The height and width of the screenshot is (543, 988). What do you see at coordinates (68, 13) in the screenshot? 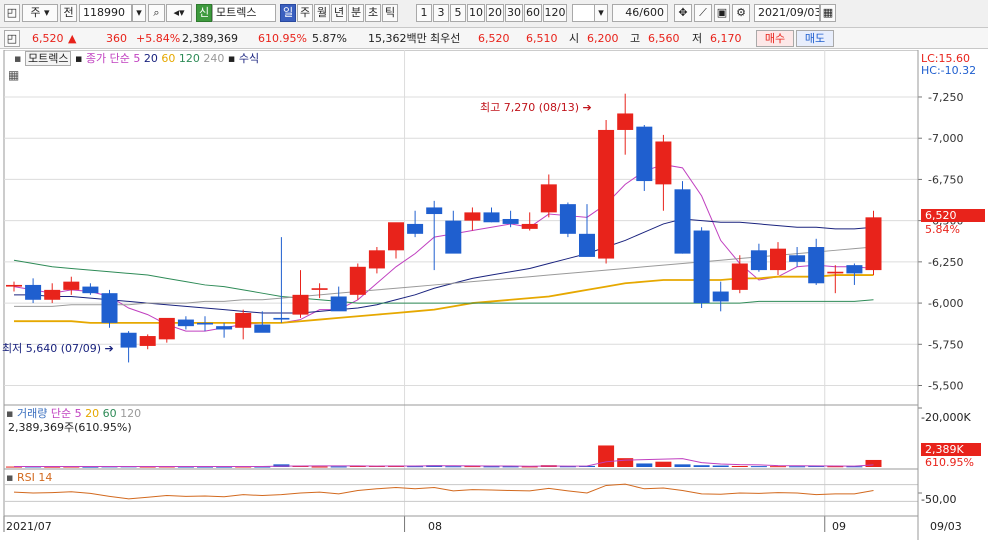
I see `prev-button: 전` at bounding box center [68, 13].